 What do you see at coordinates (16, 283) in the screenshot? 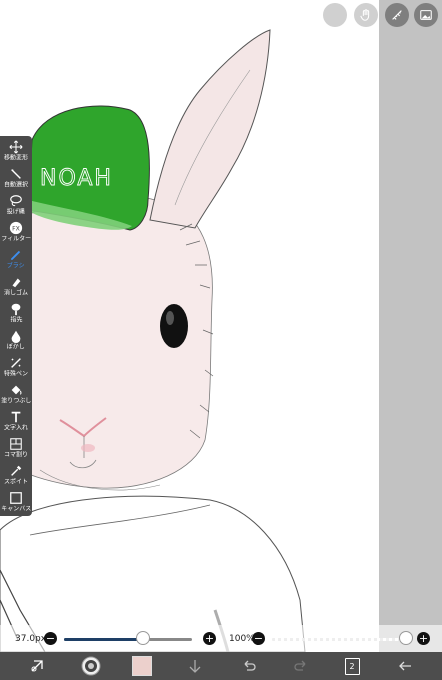
I see `eraser-icon` at bounding box center [16, 283].